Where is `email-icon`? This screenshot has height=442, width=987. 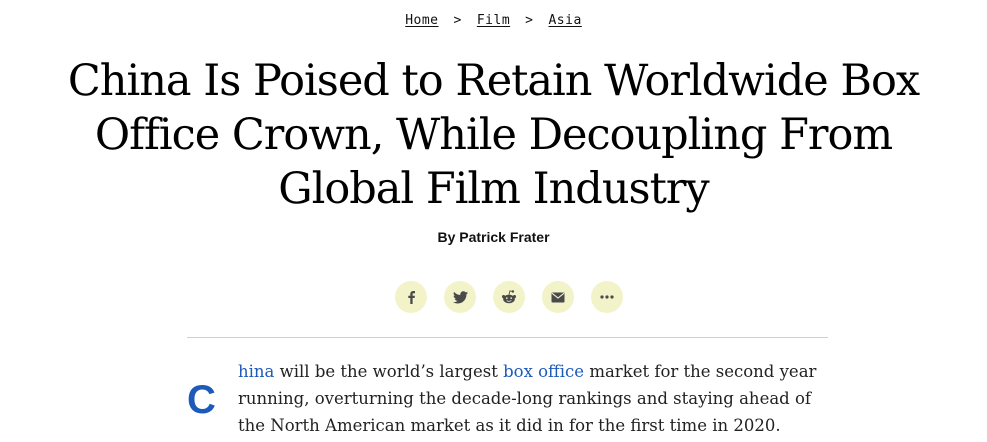 email-icon is located at coordinates (558, 297).